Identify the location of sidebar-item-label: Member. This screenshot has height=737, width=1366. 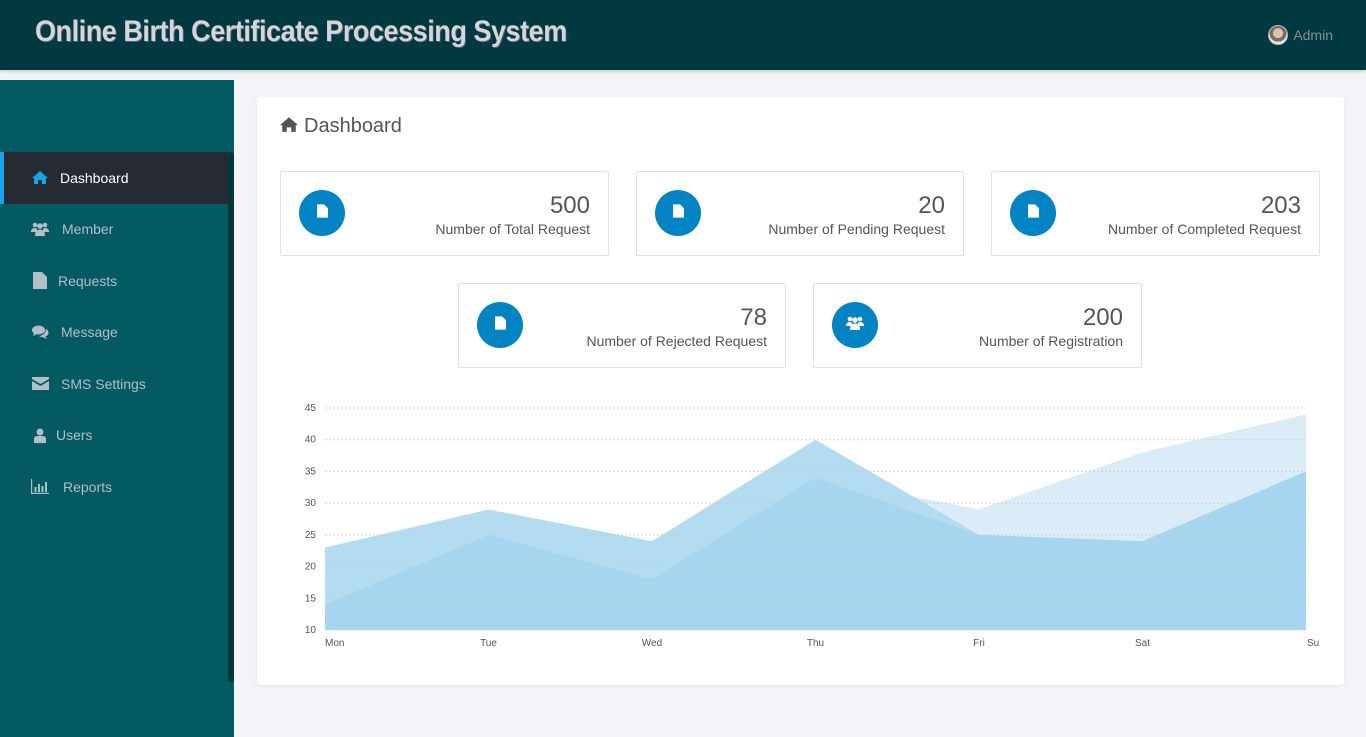
(88, 229).